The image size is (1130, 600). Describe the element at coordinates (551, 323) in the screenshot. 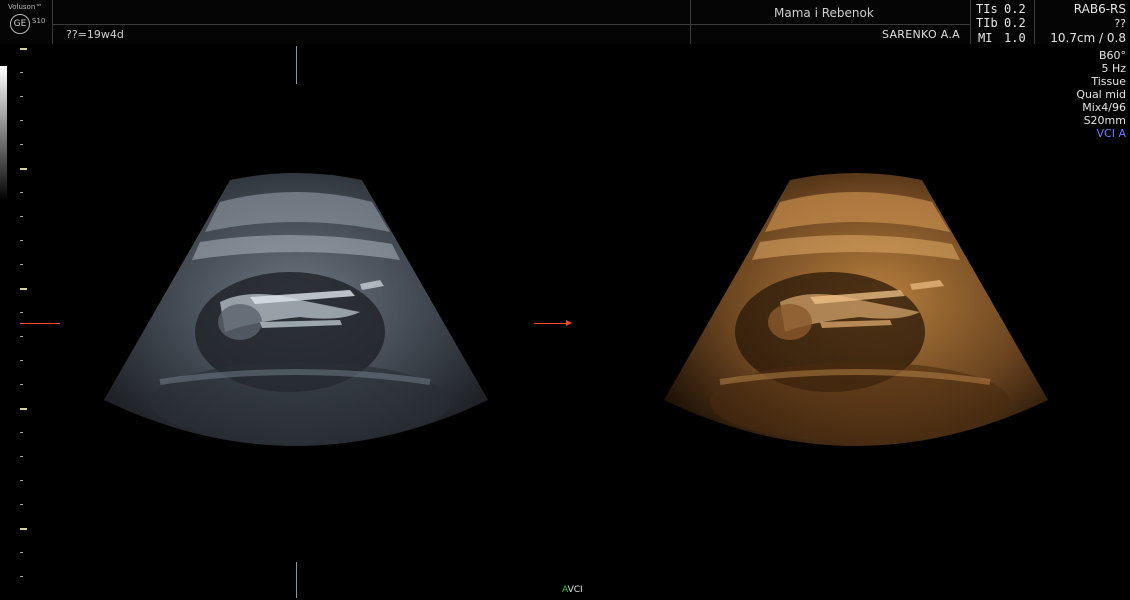

I see `focus-marker-right` at that location.